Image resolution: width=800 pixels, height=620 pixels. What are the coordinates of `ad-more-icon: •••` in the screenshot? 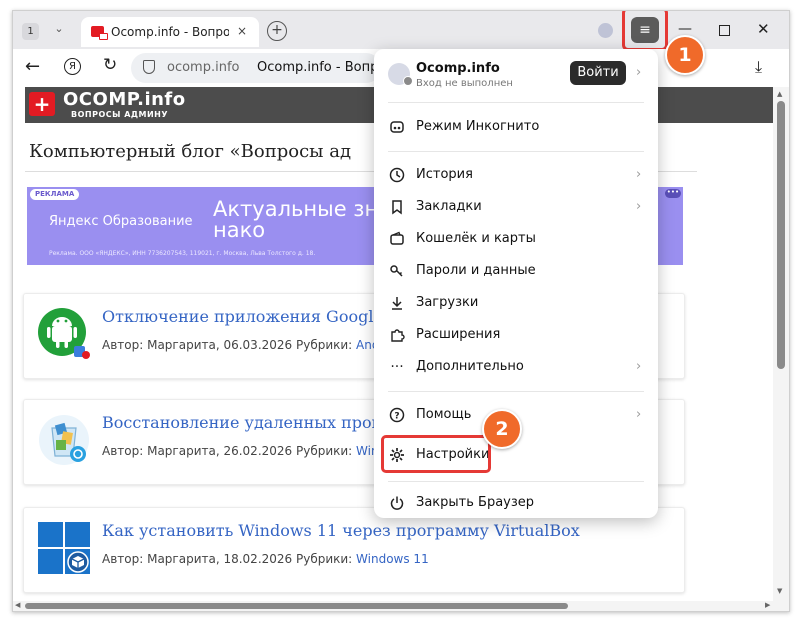 It's located at (673, 193).